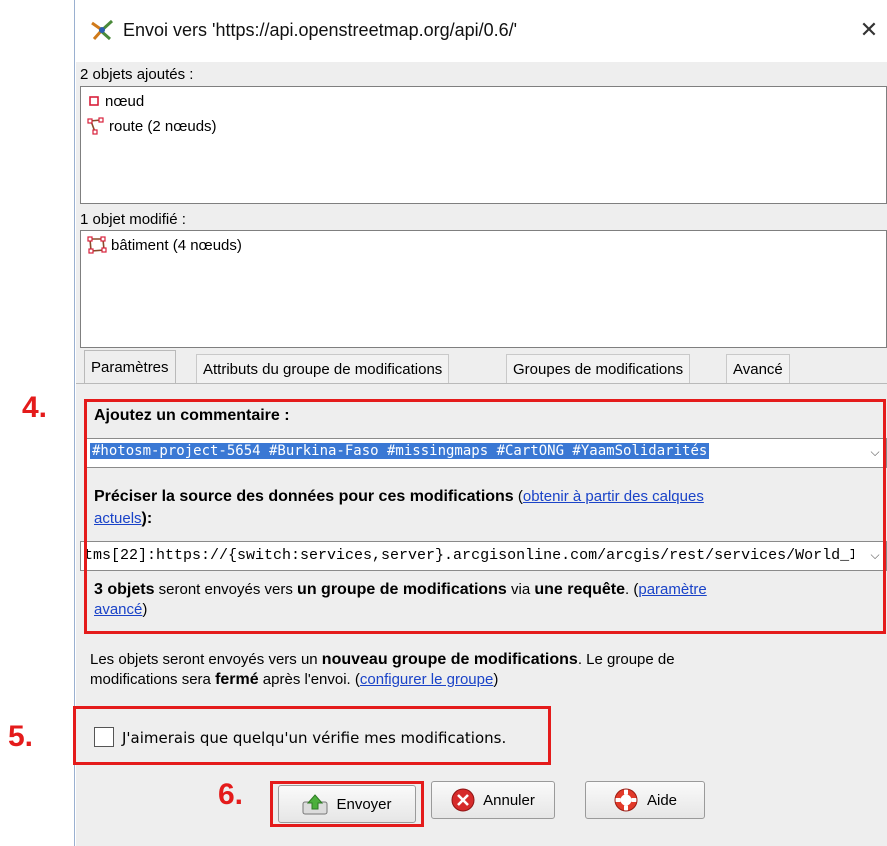 The width and height of the screenshot is (887, 846). Describe the element at coordinates (163, 126) in the screenshot. I see `list-item-label: route (2 nœuds)` at that location.